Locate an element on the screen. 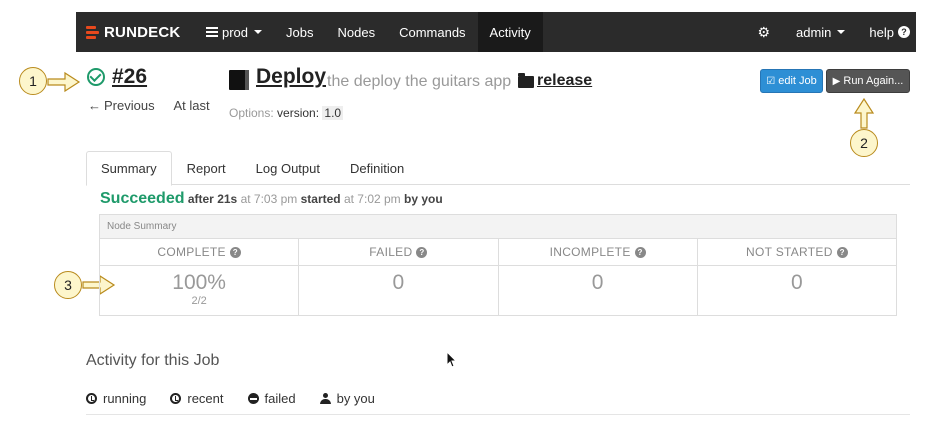 The image size is (933, 433). arrow-left-icon: ← is located at coordinates (94, 105).